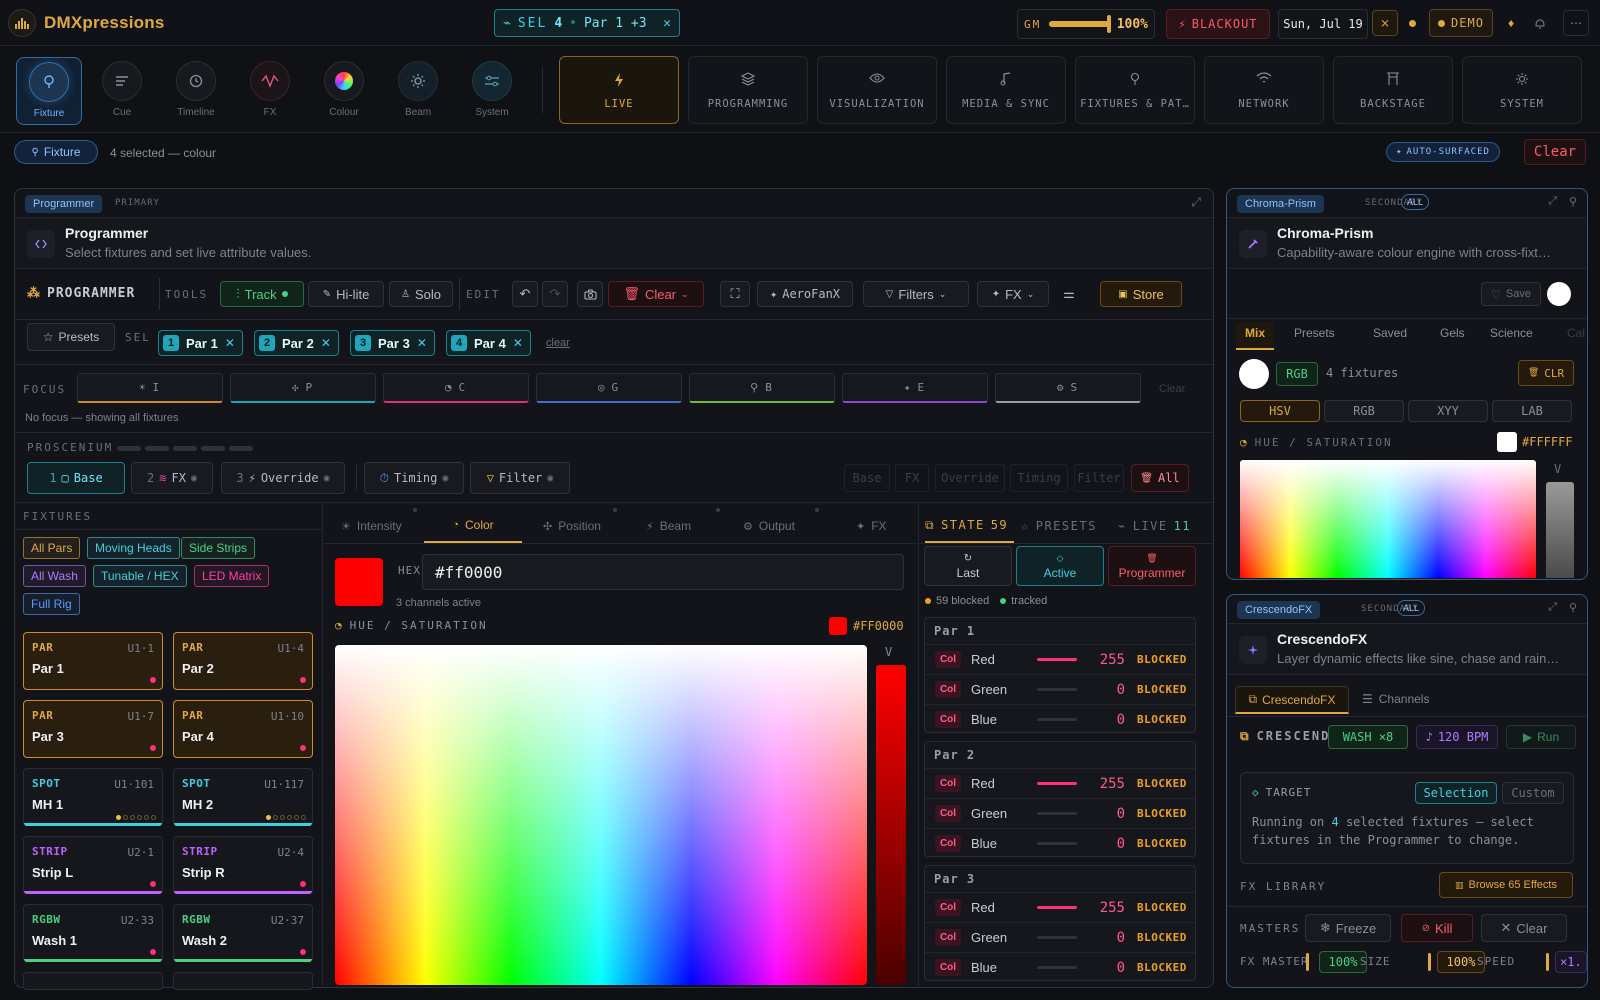 This screenshot has width=1600, height=1000. What do you see at coordinates (49, 91) in the screenshot?
I see `tool-fixture: Fixture` at bounding box center [49, 91].